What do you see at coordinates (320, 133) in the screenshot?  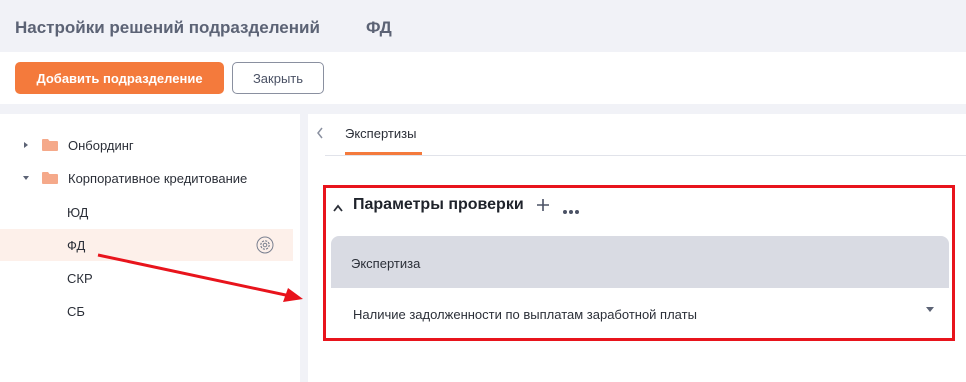 I see `chevron-left-icon` at bounding box center [320, 133].